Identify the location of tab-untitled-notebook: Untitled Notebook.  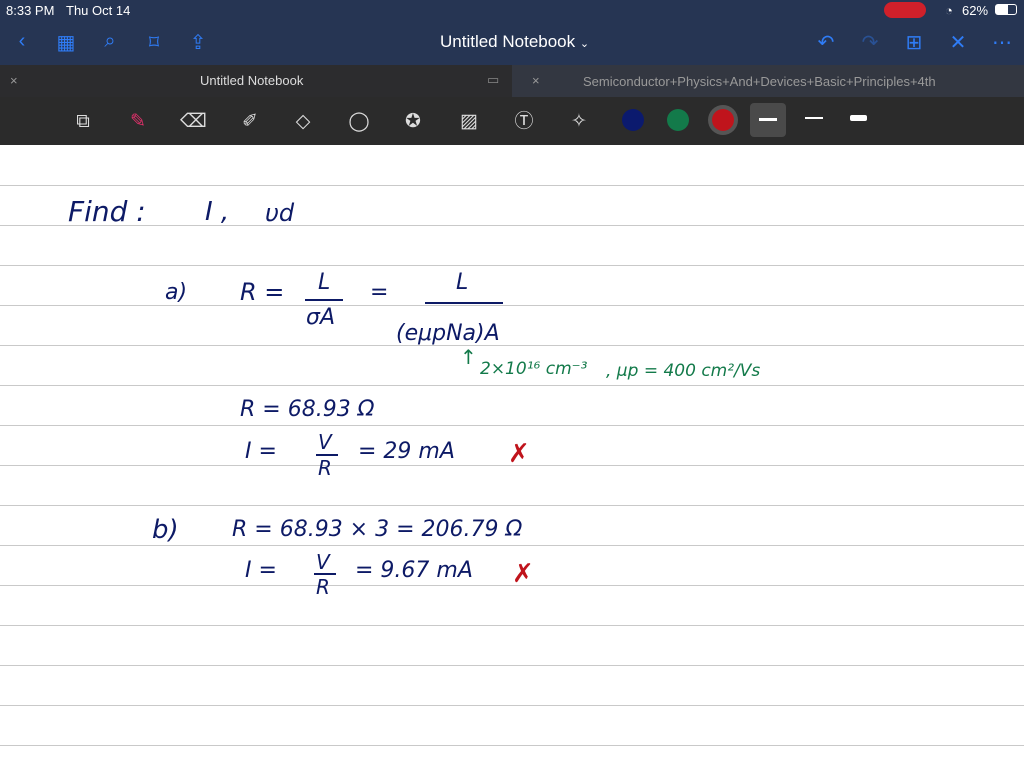
(251, 80).